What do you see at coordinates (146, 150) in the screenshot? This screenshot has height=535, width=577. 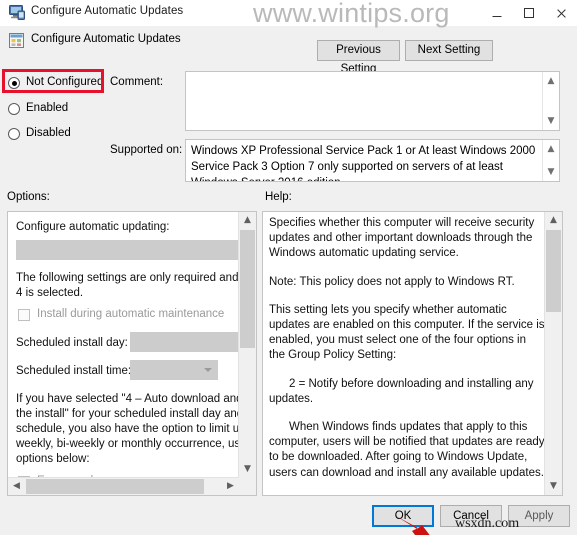 I see `supported-on-label: Supported on:` at bounding box center [146, 150].